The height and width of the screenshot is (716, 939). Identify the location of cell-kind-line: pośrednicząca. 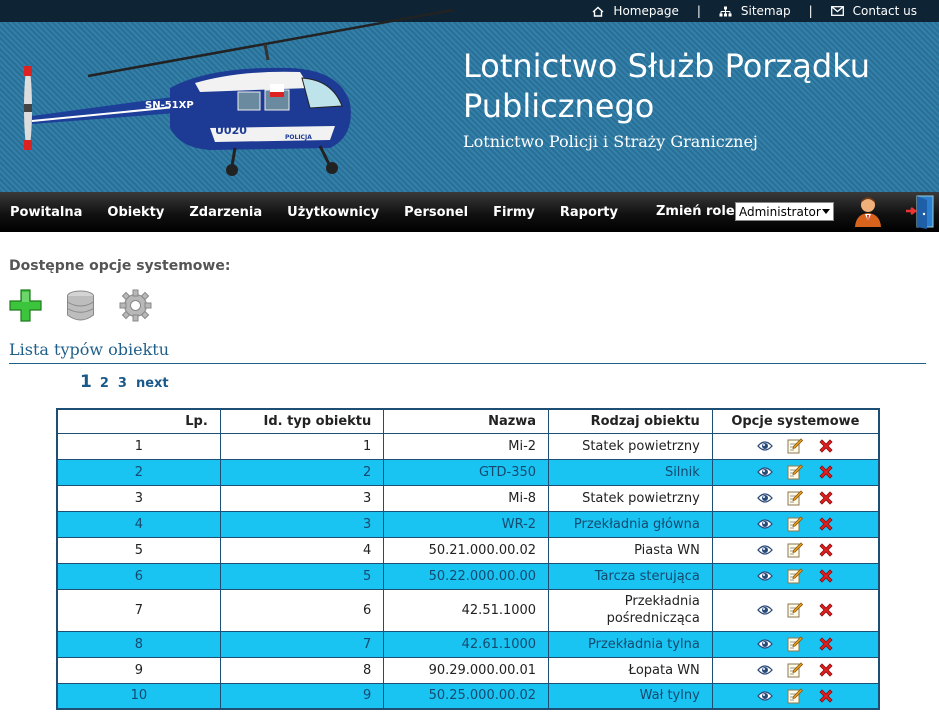
(653, 618).